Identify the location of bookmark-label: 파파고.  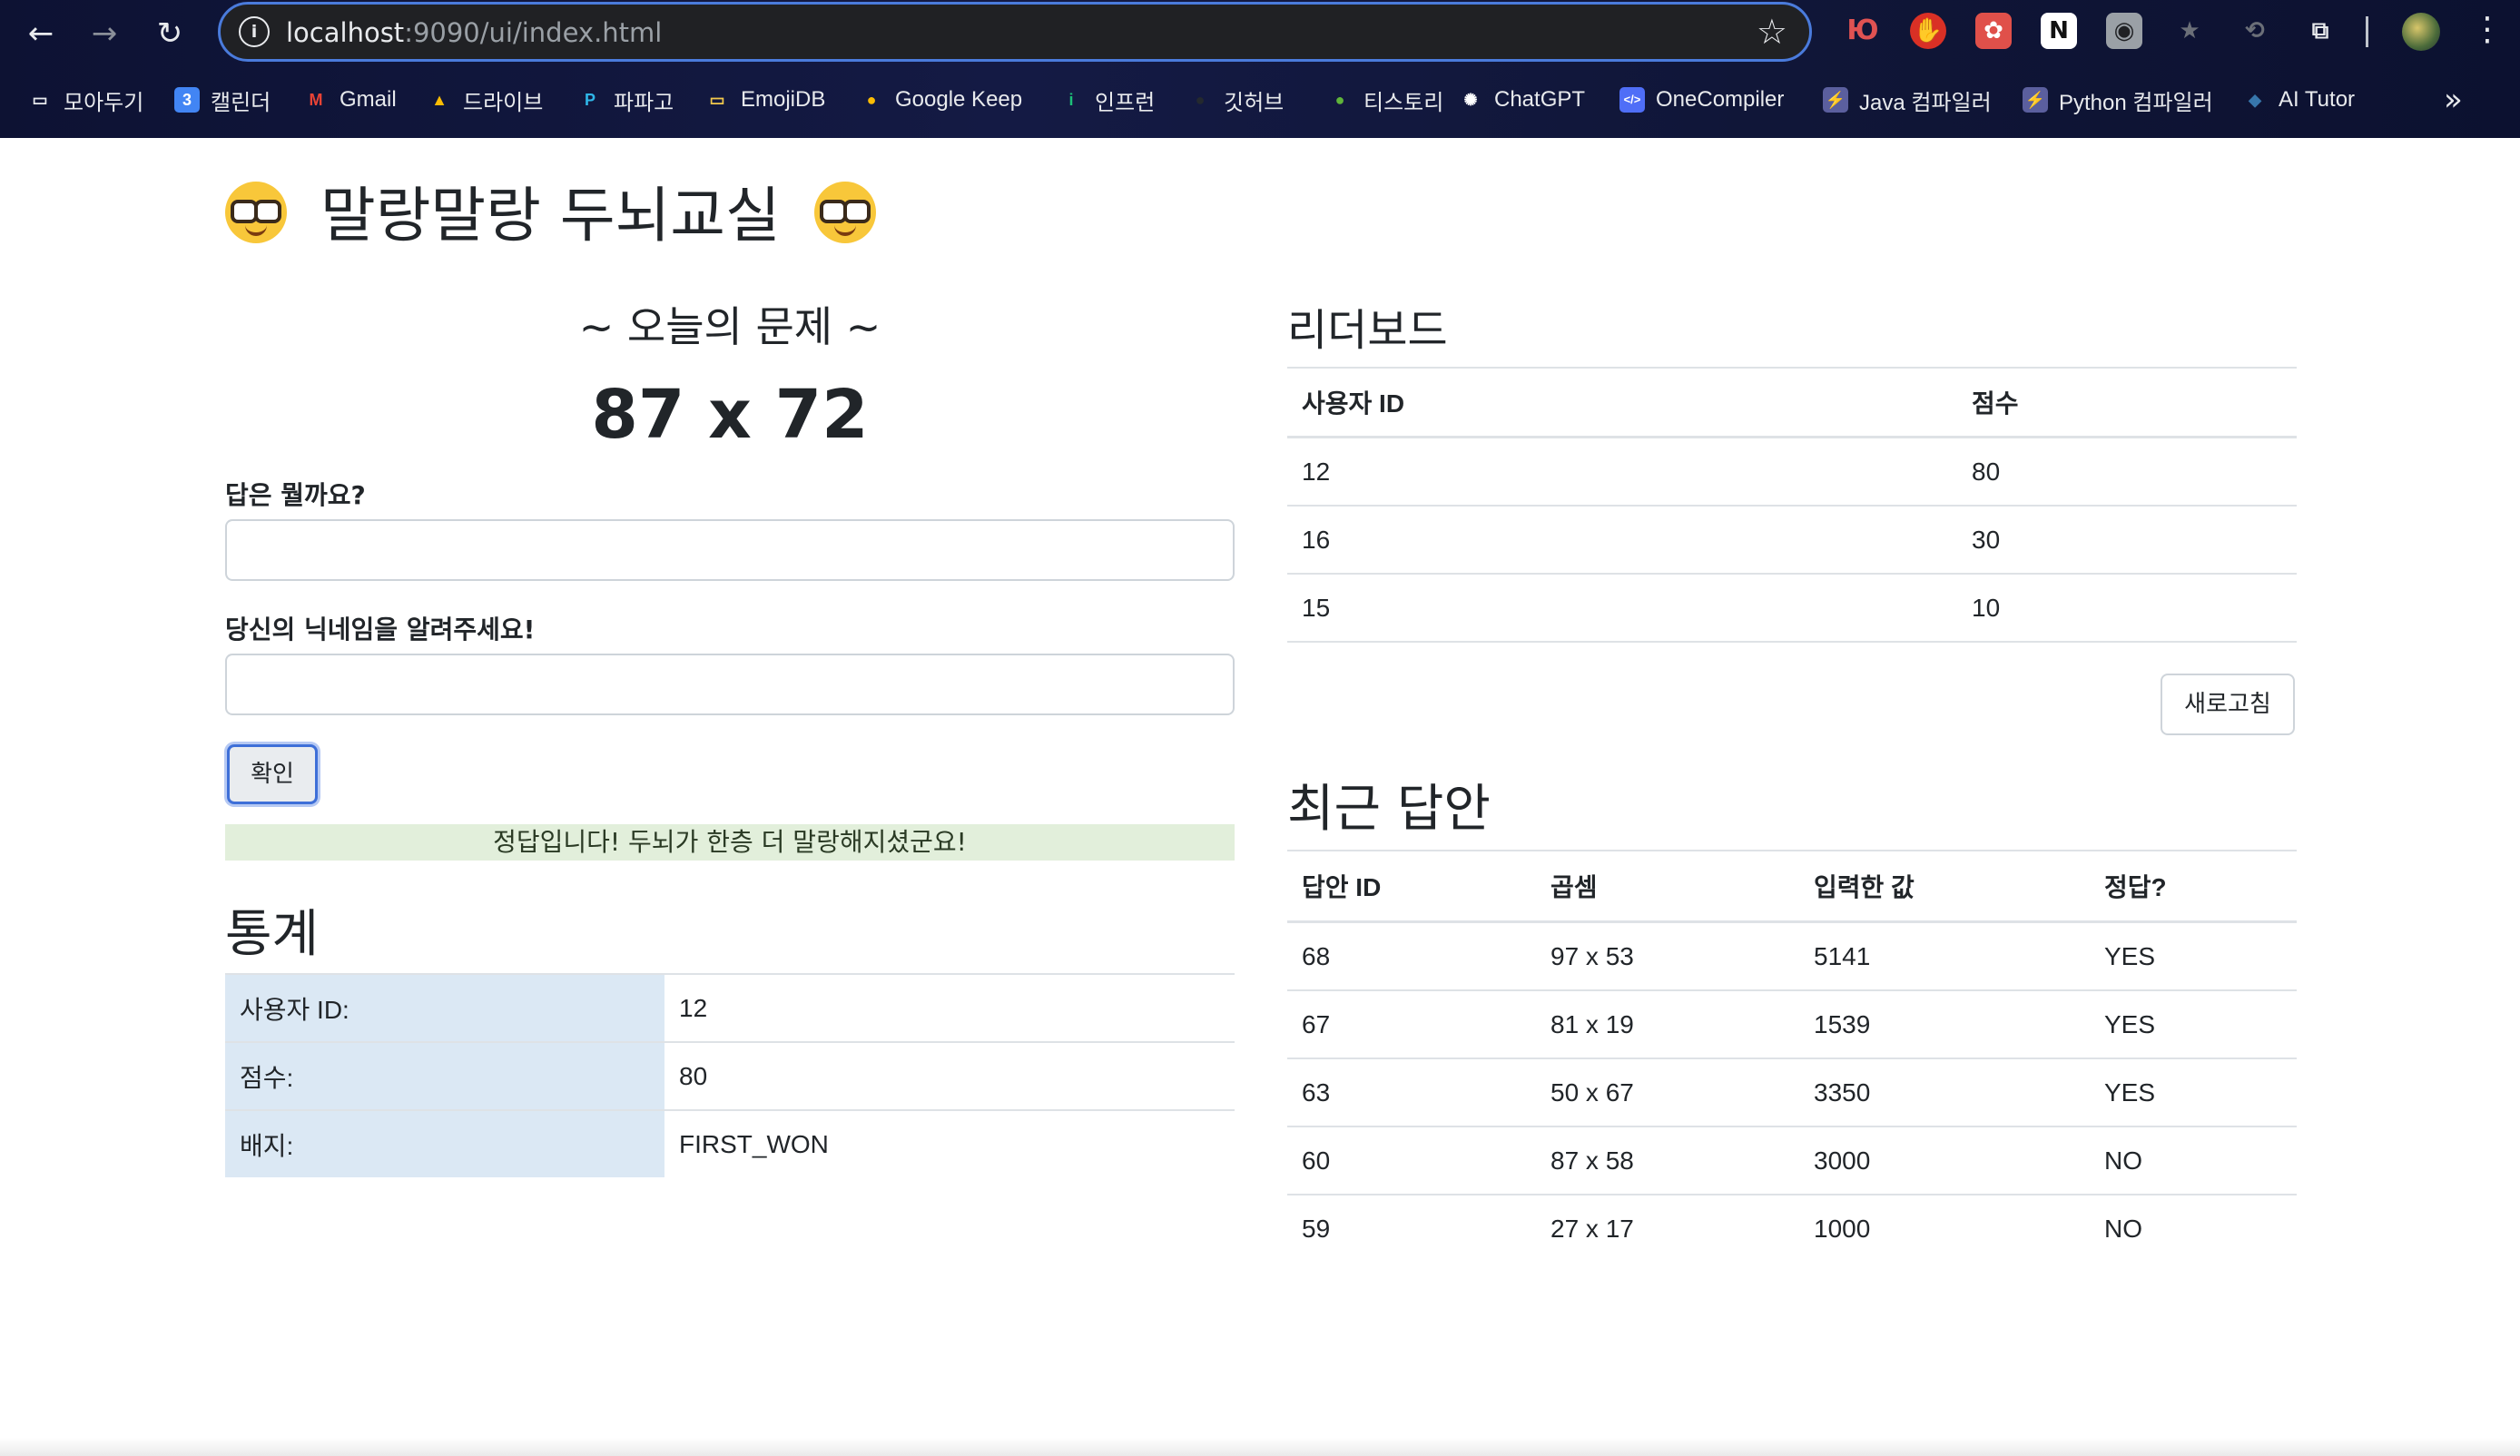
(644, 103).